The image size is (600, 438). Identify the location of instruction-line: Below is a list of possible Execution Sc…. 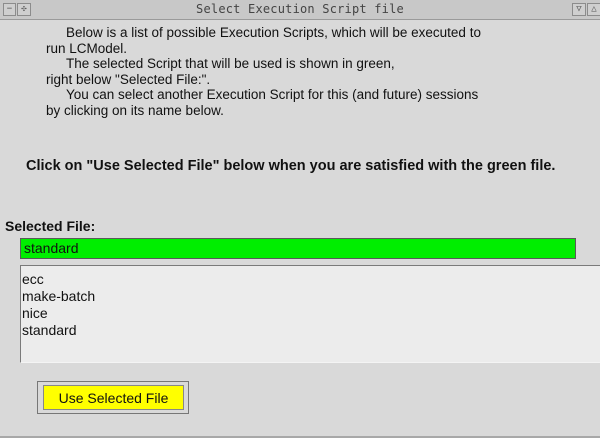
(273, 32).